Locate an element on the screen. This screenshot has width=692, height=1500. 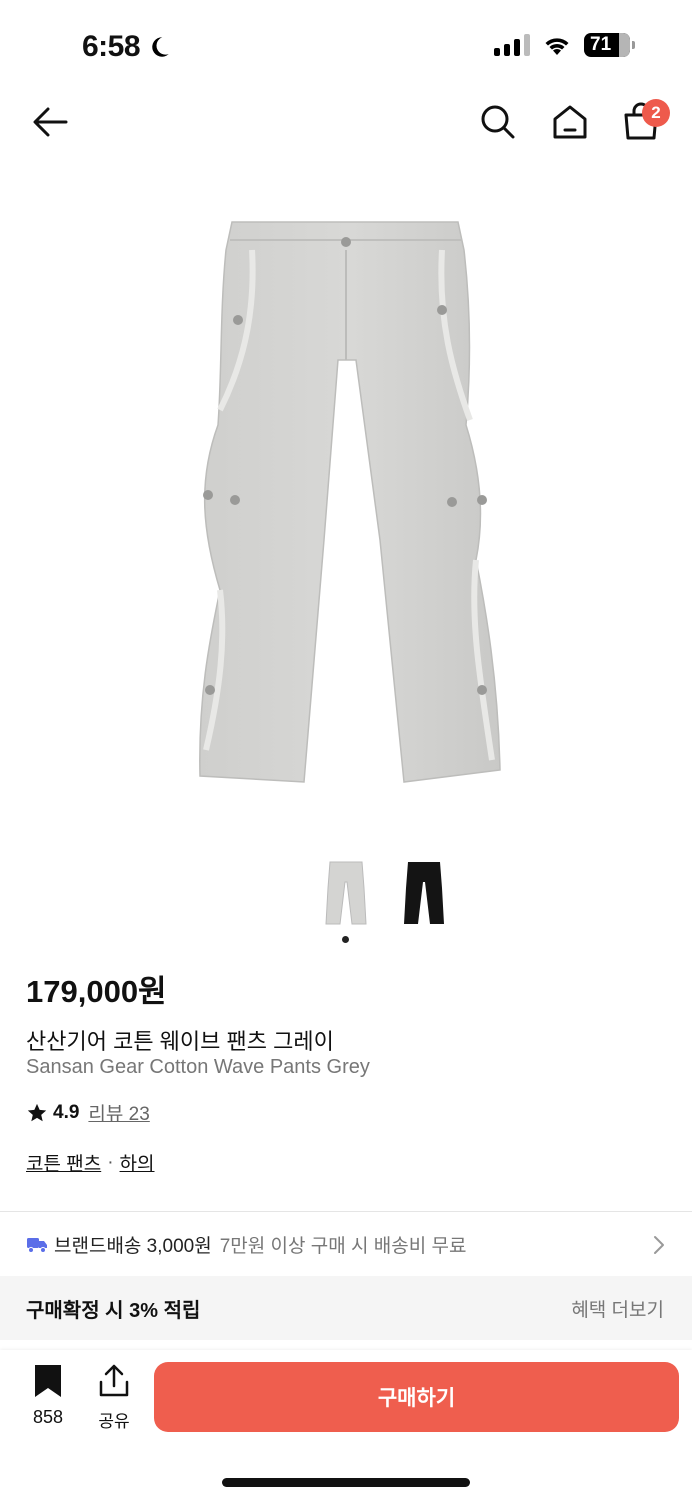
share-label: 공유 is located at coordinates (114, 1421).